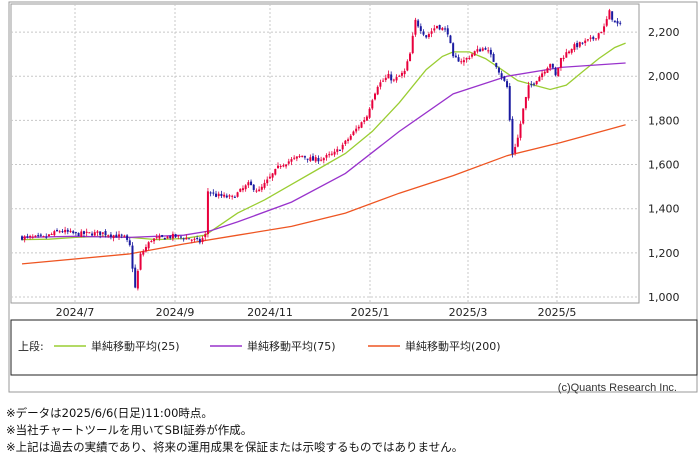 This screenshot has height=472, width=700. What do you see at coordinates (354, 347) in the screenshot?
I see `legend: 上段: 単純移動平均(25) 単純移動平均(75) 単純移動平均(200)` at bounding box center [354, 347].